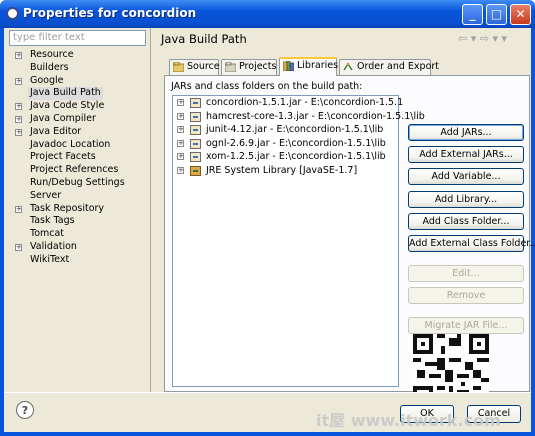 The image size is (535, 436). What do you see at coordinates (295, 129) in the screenshot?
I see `library-entry-label: junit-4.12.jar - E:\concordion-1.5.1\lib` at bounding box center [295, 129].